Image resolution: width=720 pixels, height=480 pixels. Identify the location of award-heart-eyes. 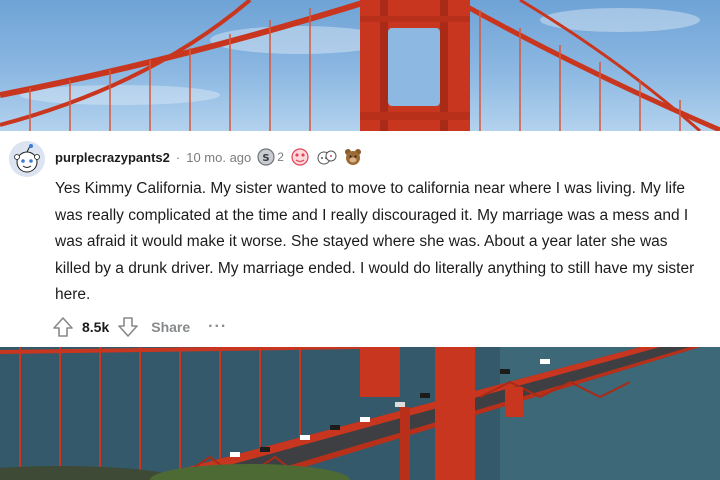
(300, 157).